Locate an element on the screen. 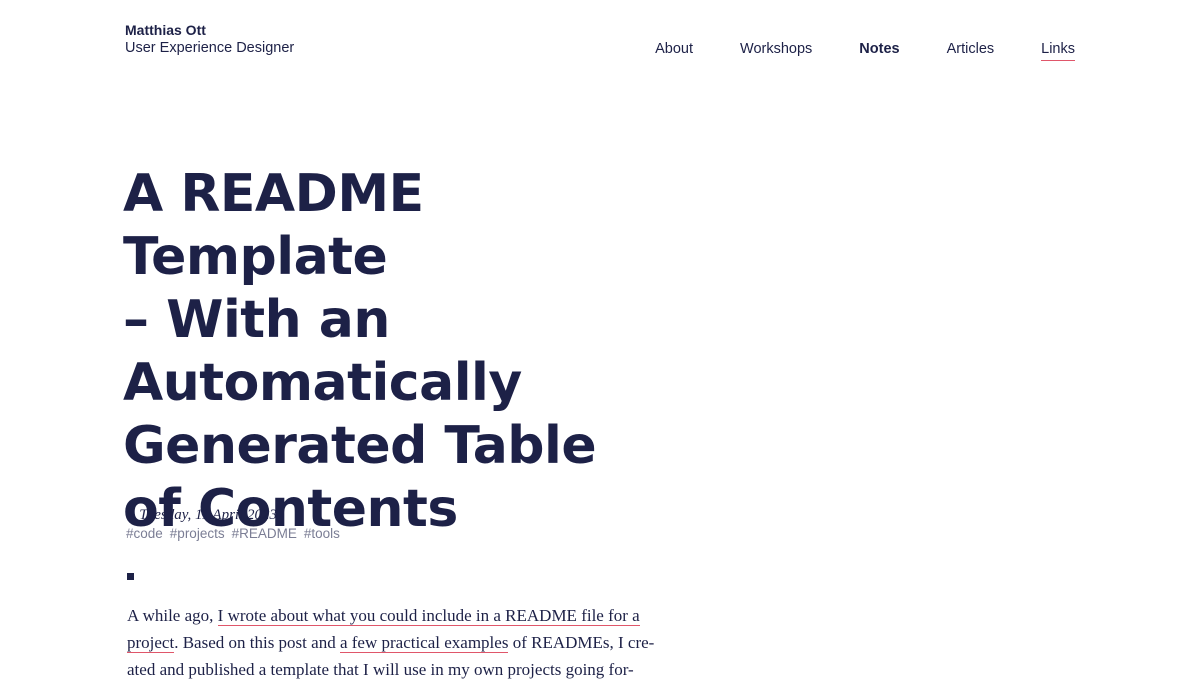  main-nav: About Workshops Notes Articles Links is located at coordinates (841, 51).